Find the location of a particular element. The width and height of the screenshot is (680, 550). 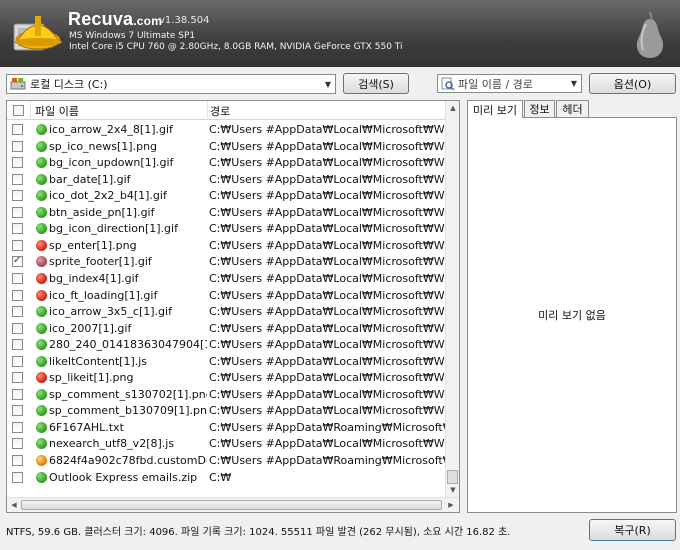

file-name: sp_ico_news[1].png is located at coordinates (103, 146).